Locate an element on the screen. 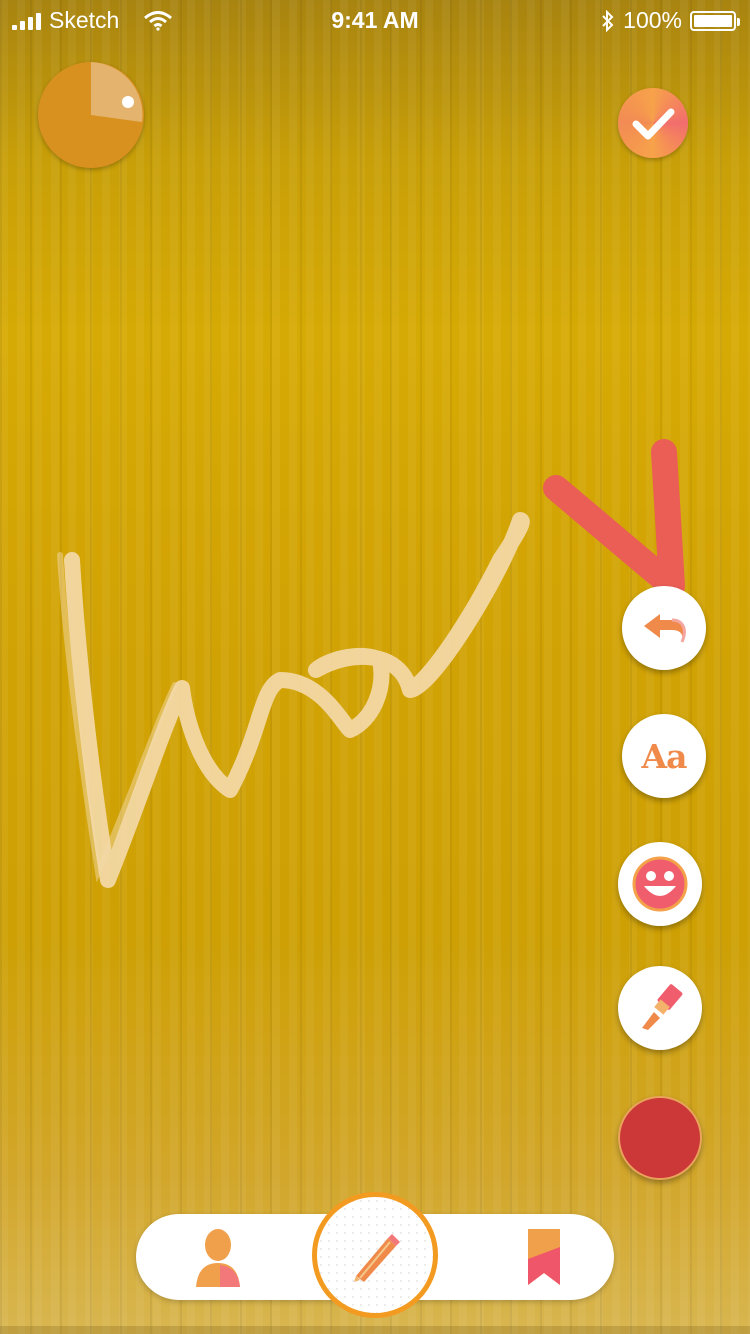 The height and width of the screenshot is (1334, 750). sticker-button is located at coordinates (660, 884).